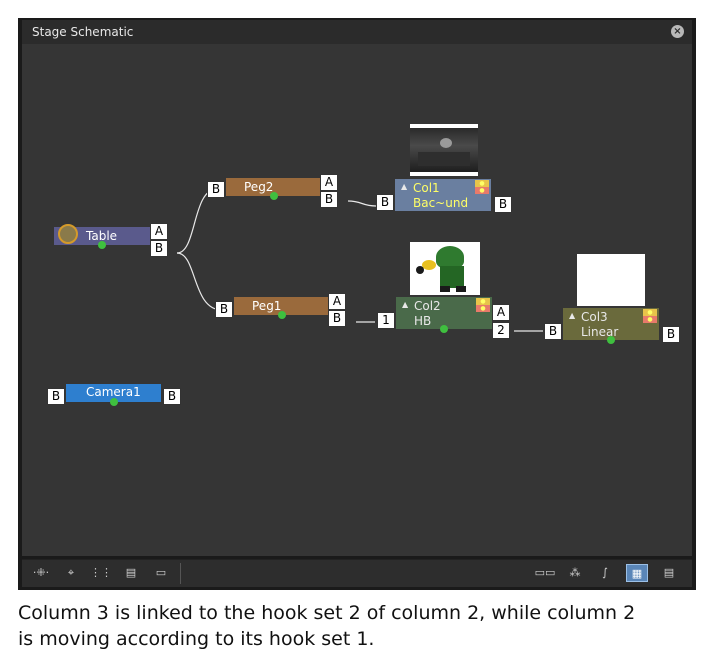 The width and height of the screenshot is (712, 667). Describe the element at coordinates (553, 331) in the screenshot. I see `col3-port-b-in: B` at that location.